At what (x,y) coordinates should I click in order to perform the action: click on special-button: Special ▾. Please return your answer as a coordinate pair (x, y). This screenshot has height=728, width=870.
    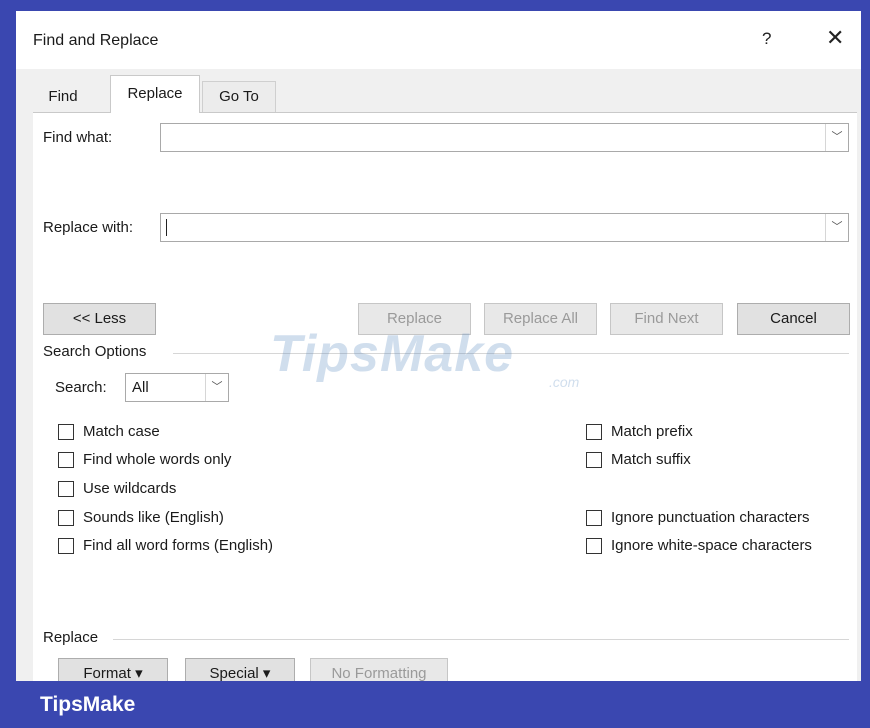
    Looking at the image, I should click on (240, 669).